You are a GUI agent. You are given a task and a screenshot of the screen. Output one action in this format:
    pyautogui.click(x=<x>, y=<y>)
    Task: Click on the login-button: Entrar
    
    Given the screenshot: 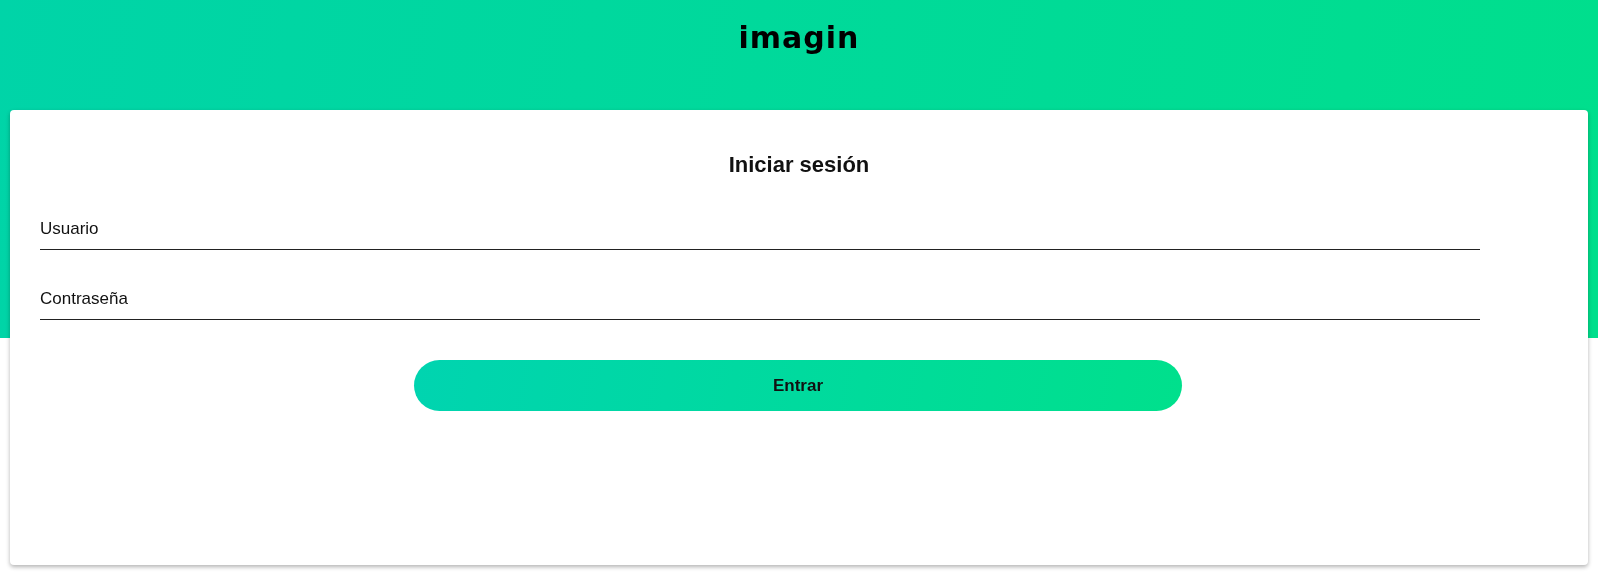 What is the action you would take?
    pyautogui.click(x=798, y=385)
    